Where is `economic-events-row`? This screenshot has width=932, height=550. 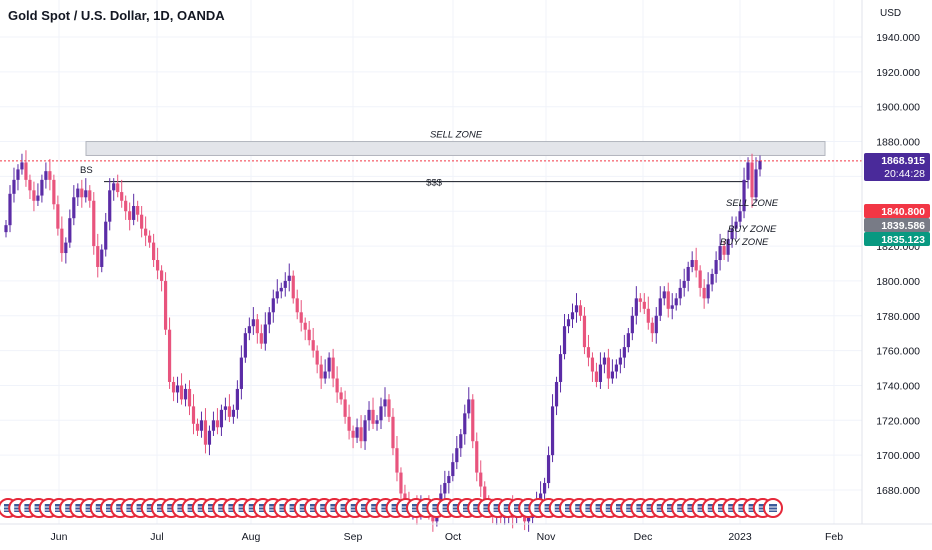 economic-events-row is located at coordinates (391, 508).